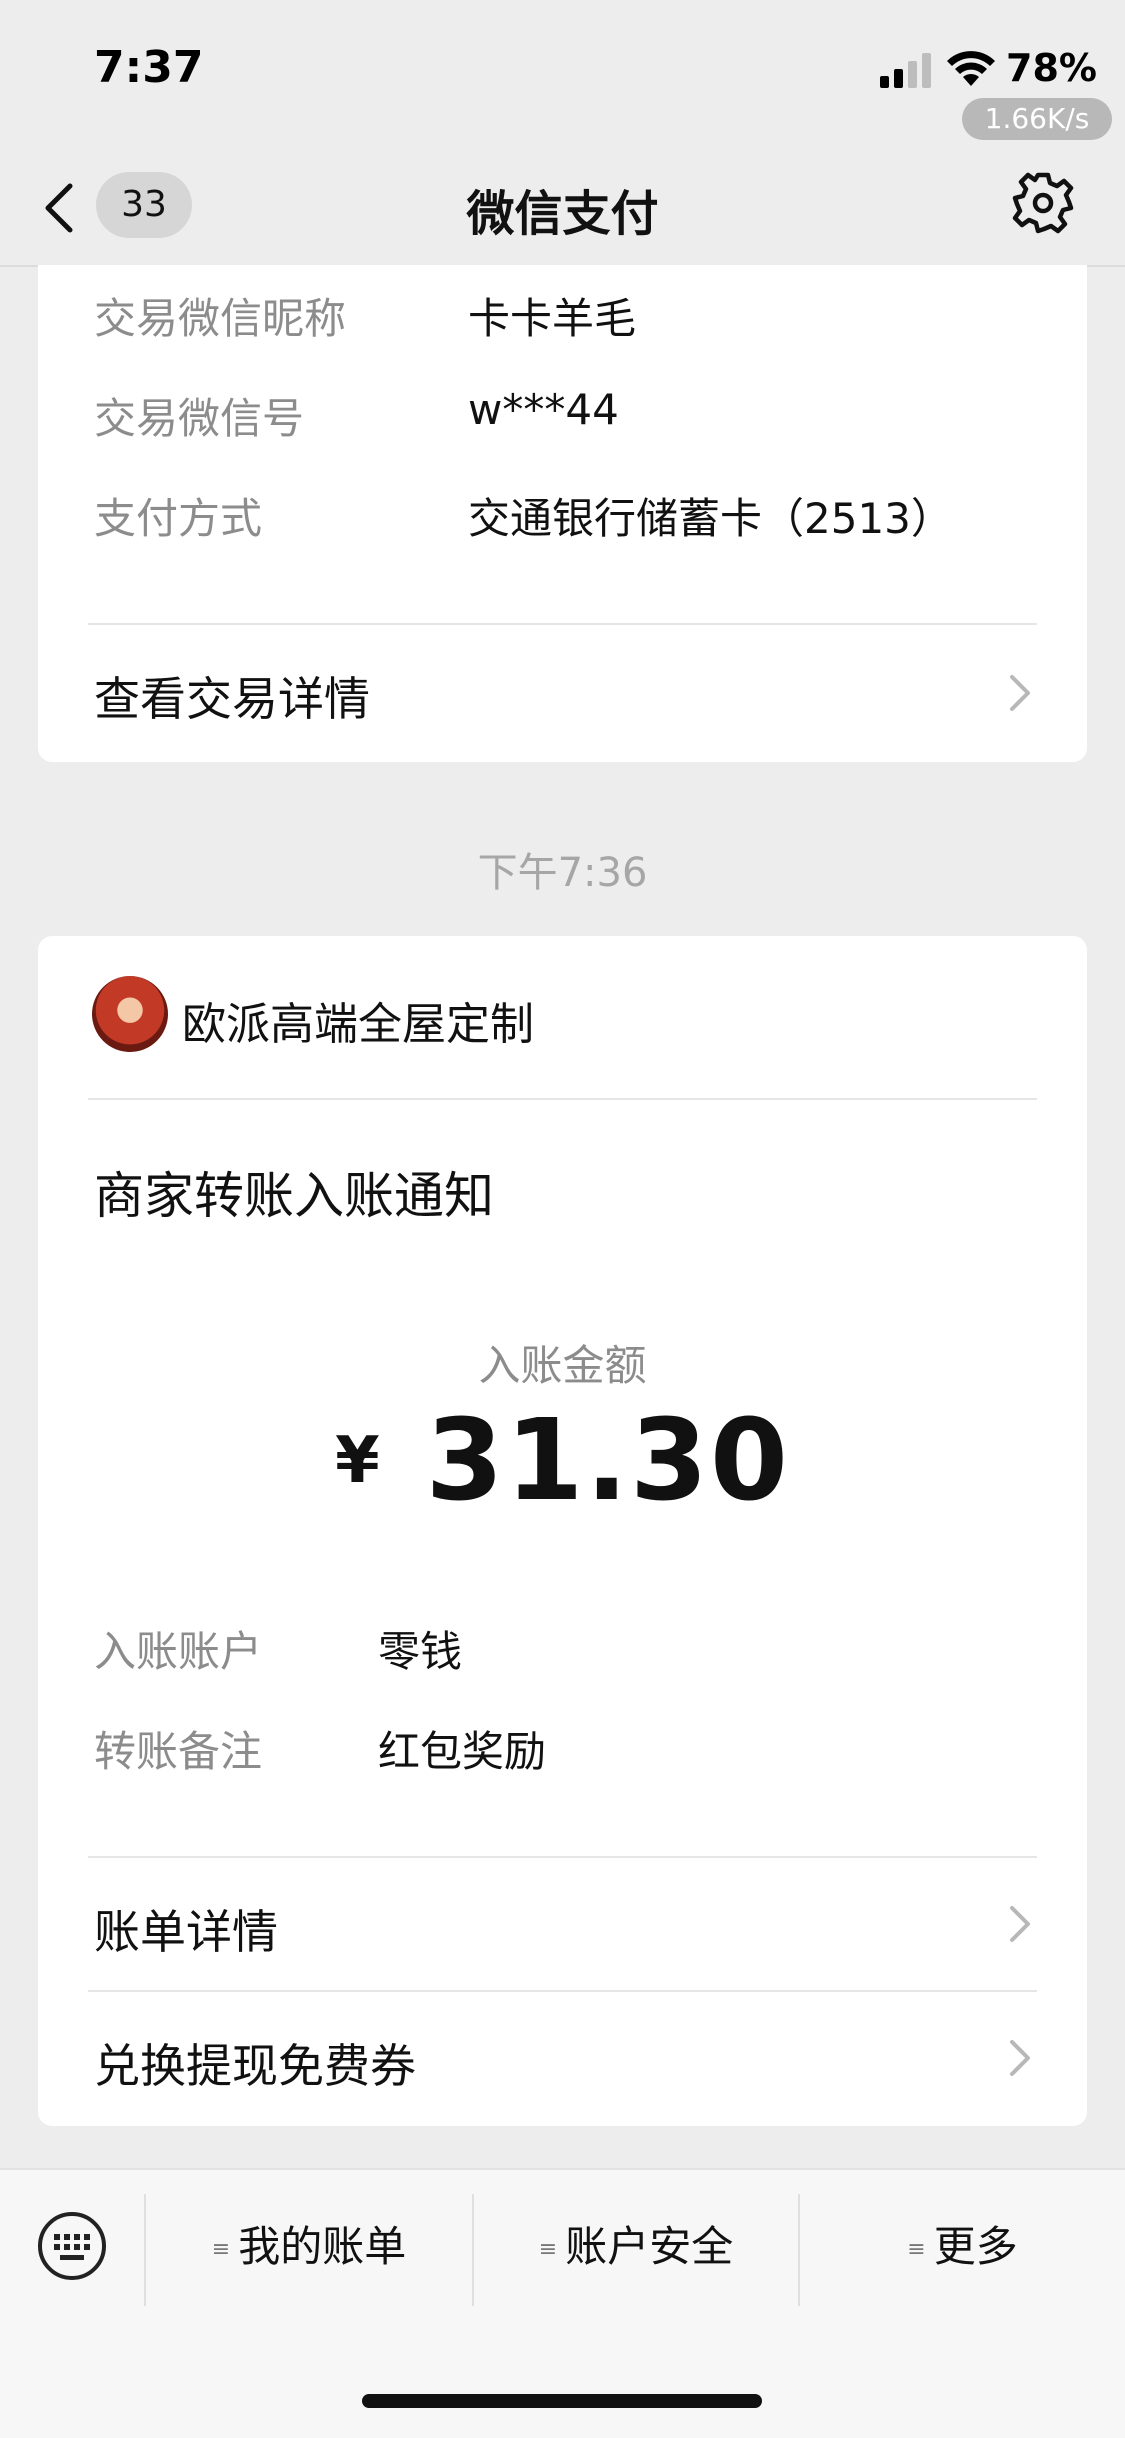 The height and width of the screenshot is (2438, 1125). Describe the element at coordinates (356, 415) in the screenshot. I see `info-row-wechat-id: 交易微信号 w***44` at that location.